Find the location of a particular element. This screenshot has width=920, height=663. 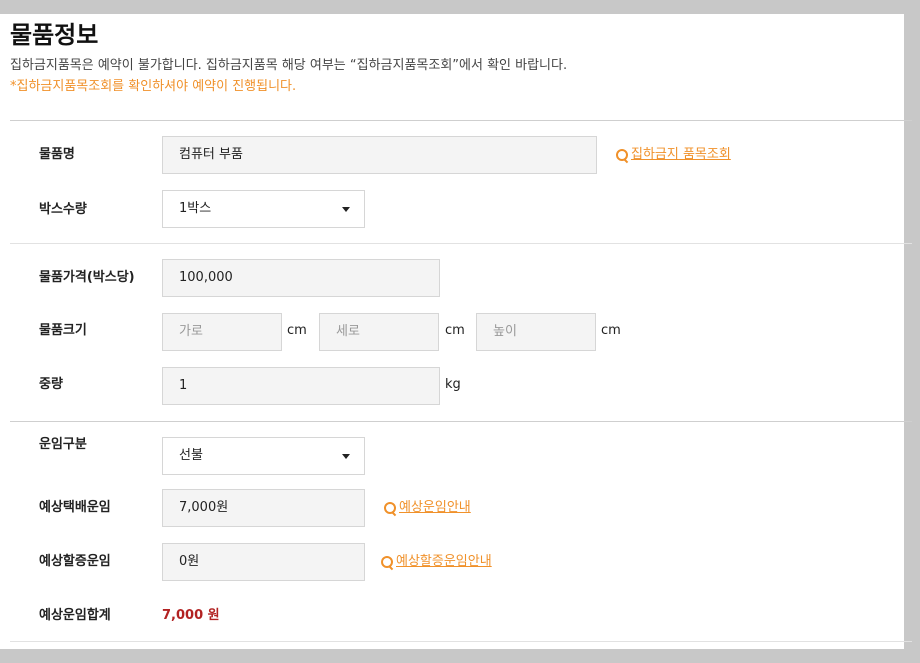

expected-fare-guide-link: 예상운임안내 is located at coordinates (427, 508).